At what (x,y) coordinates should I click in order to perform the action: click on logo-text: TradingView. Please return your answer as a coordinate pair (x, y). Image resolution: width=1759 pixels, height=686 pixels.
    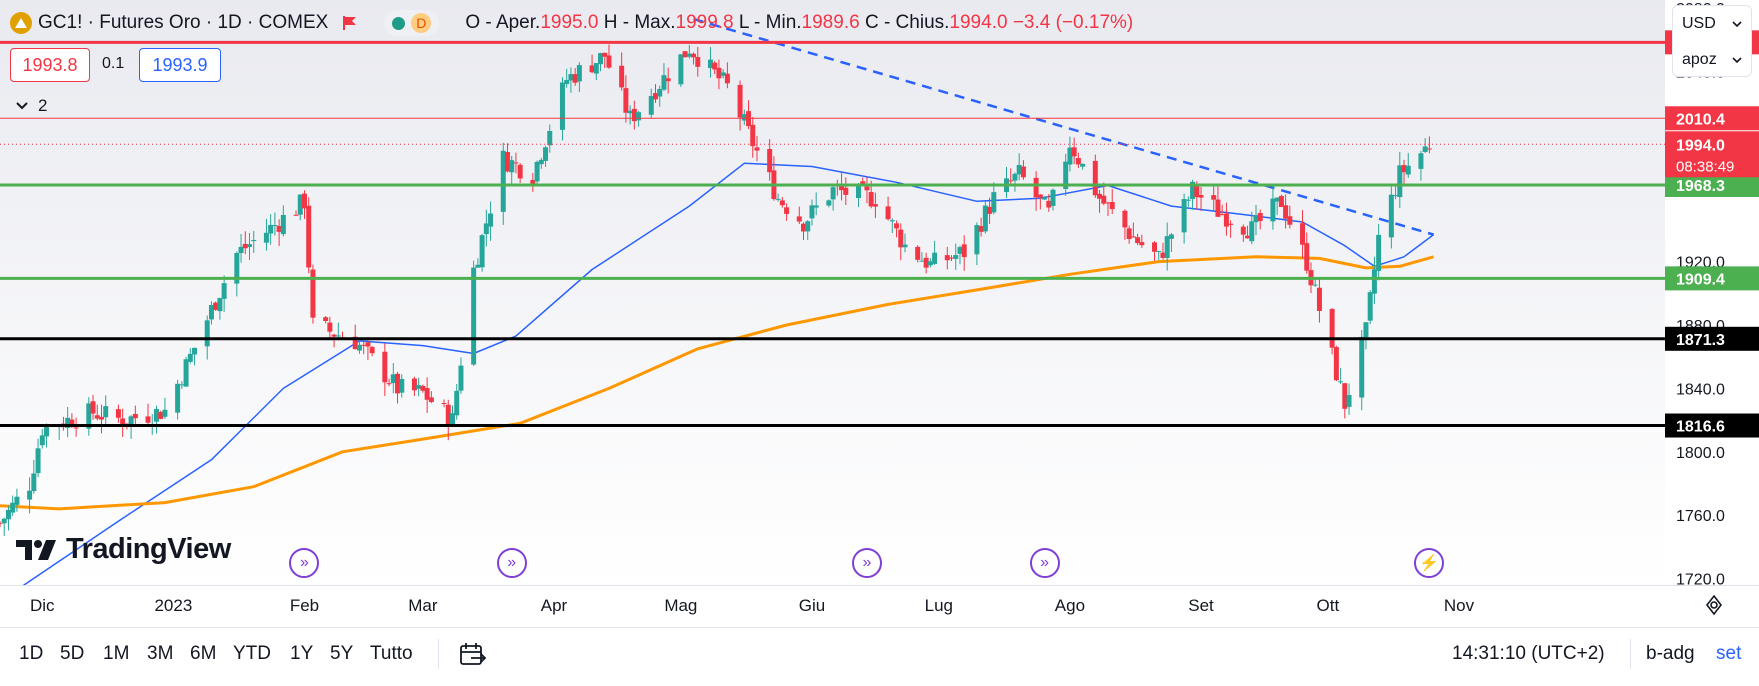
    Looking at the image, I should click on (148, 549).